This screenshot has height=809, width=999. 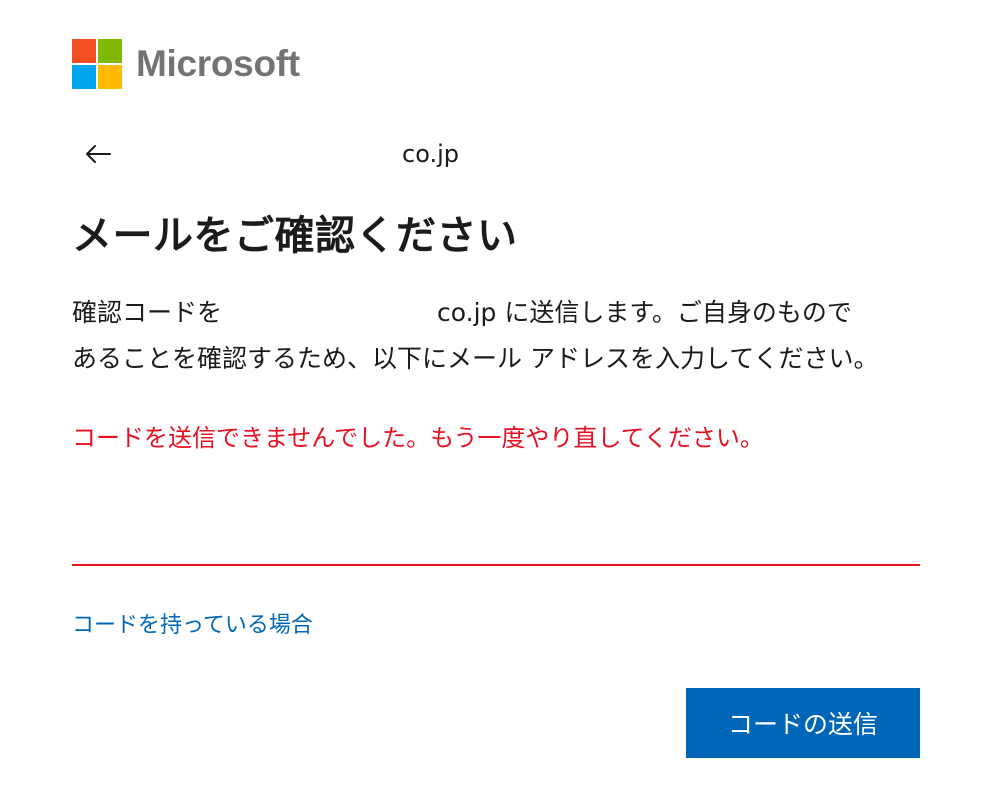 I want to click on back-button, so click(x=98, y=154).